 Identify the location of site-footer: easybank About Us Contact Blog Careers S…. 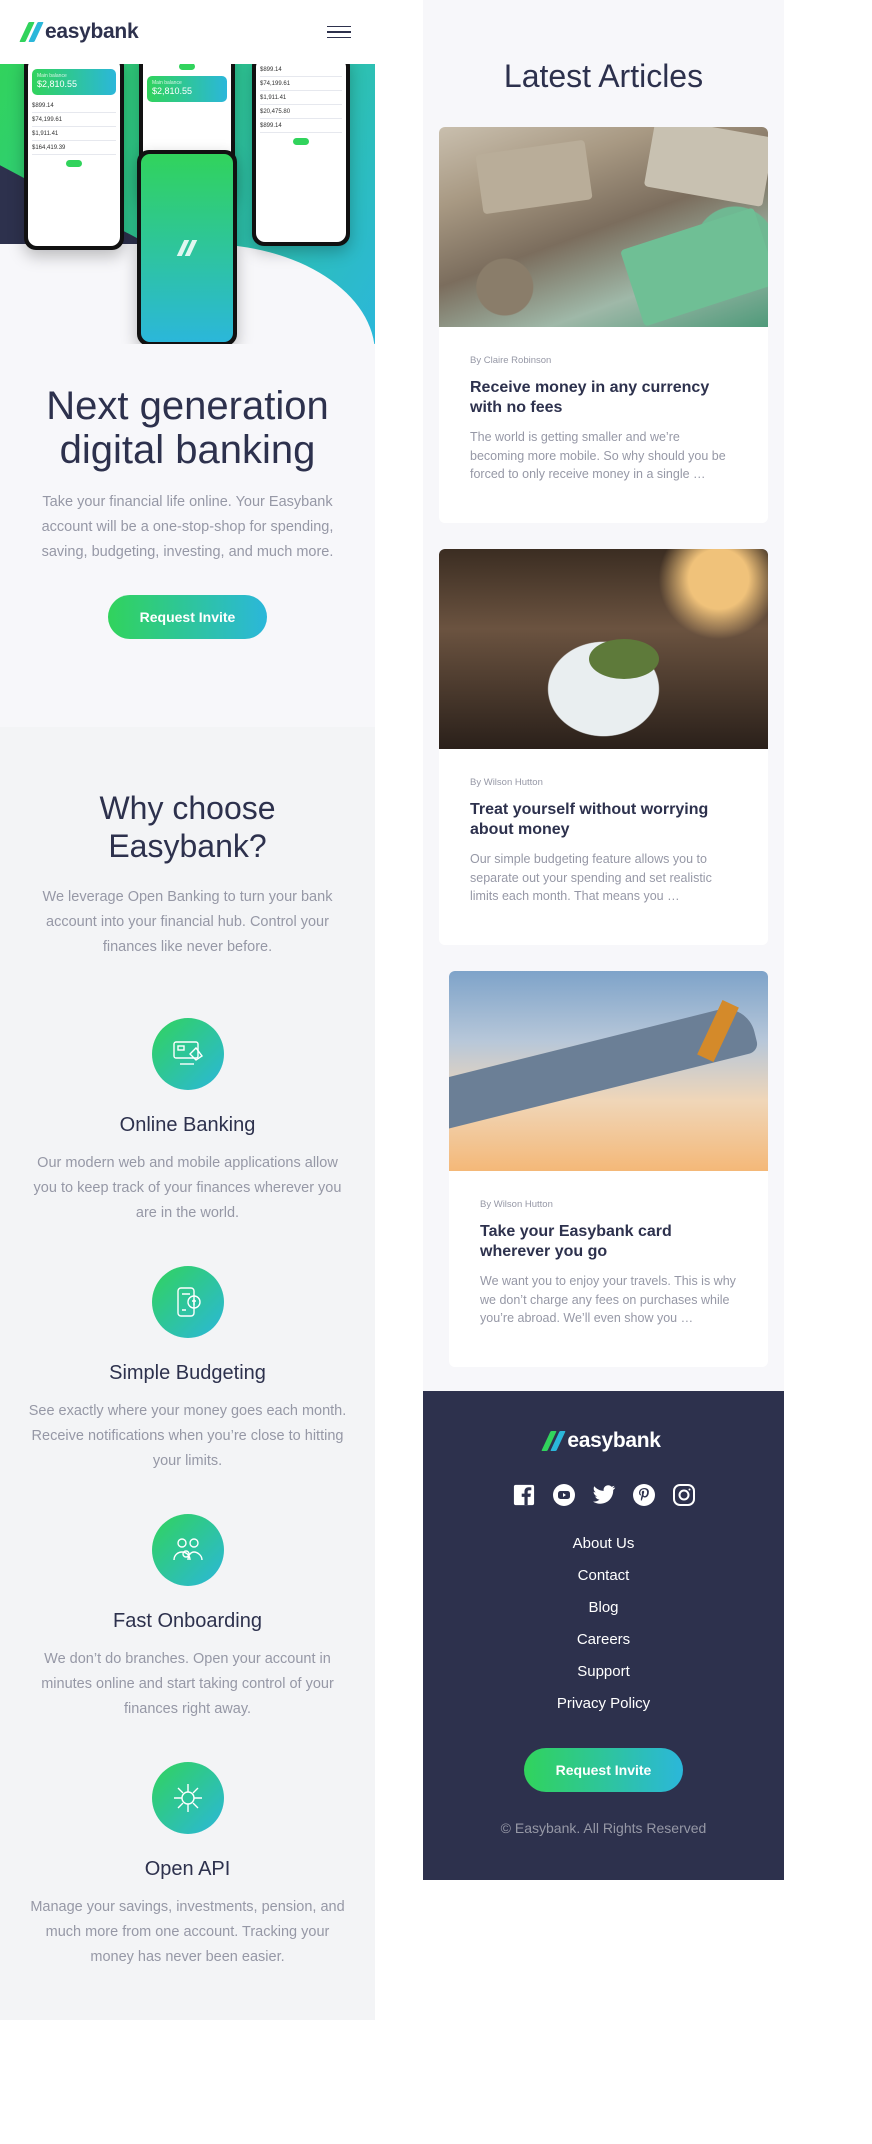
(603, 1635).